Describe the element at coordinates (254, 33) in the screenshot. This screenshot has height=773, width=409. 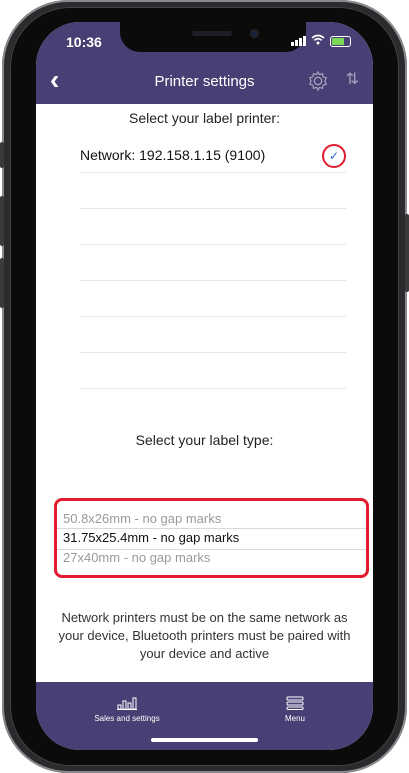
I see `front-camera` at that location.